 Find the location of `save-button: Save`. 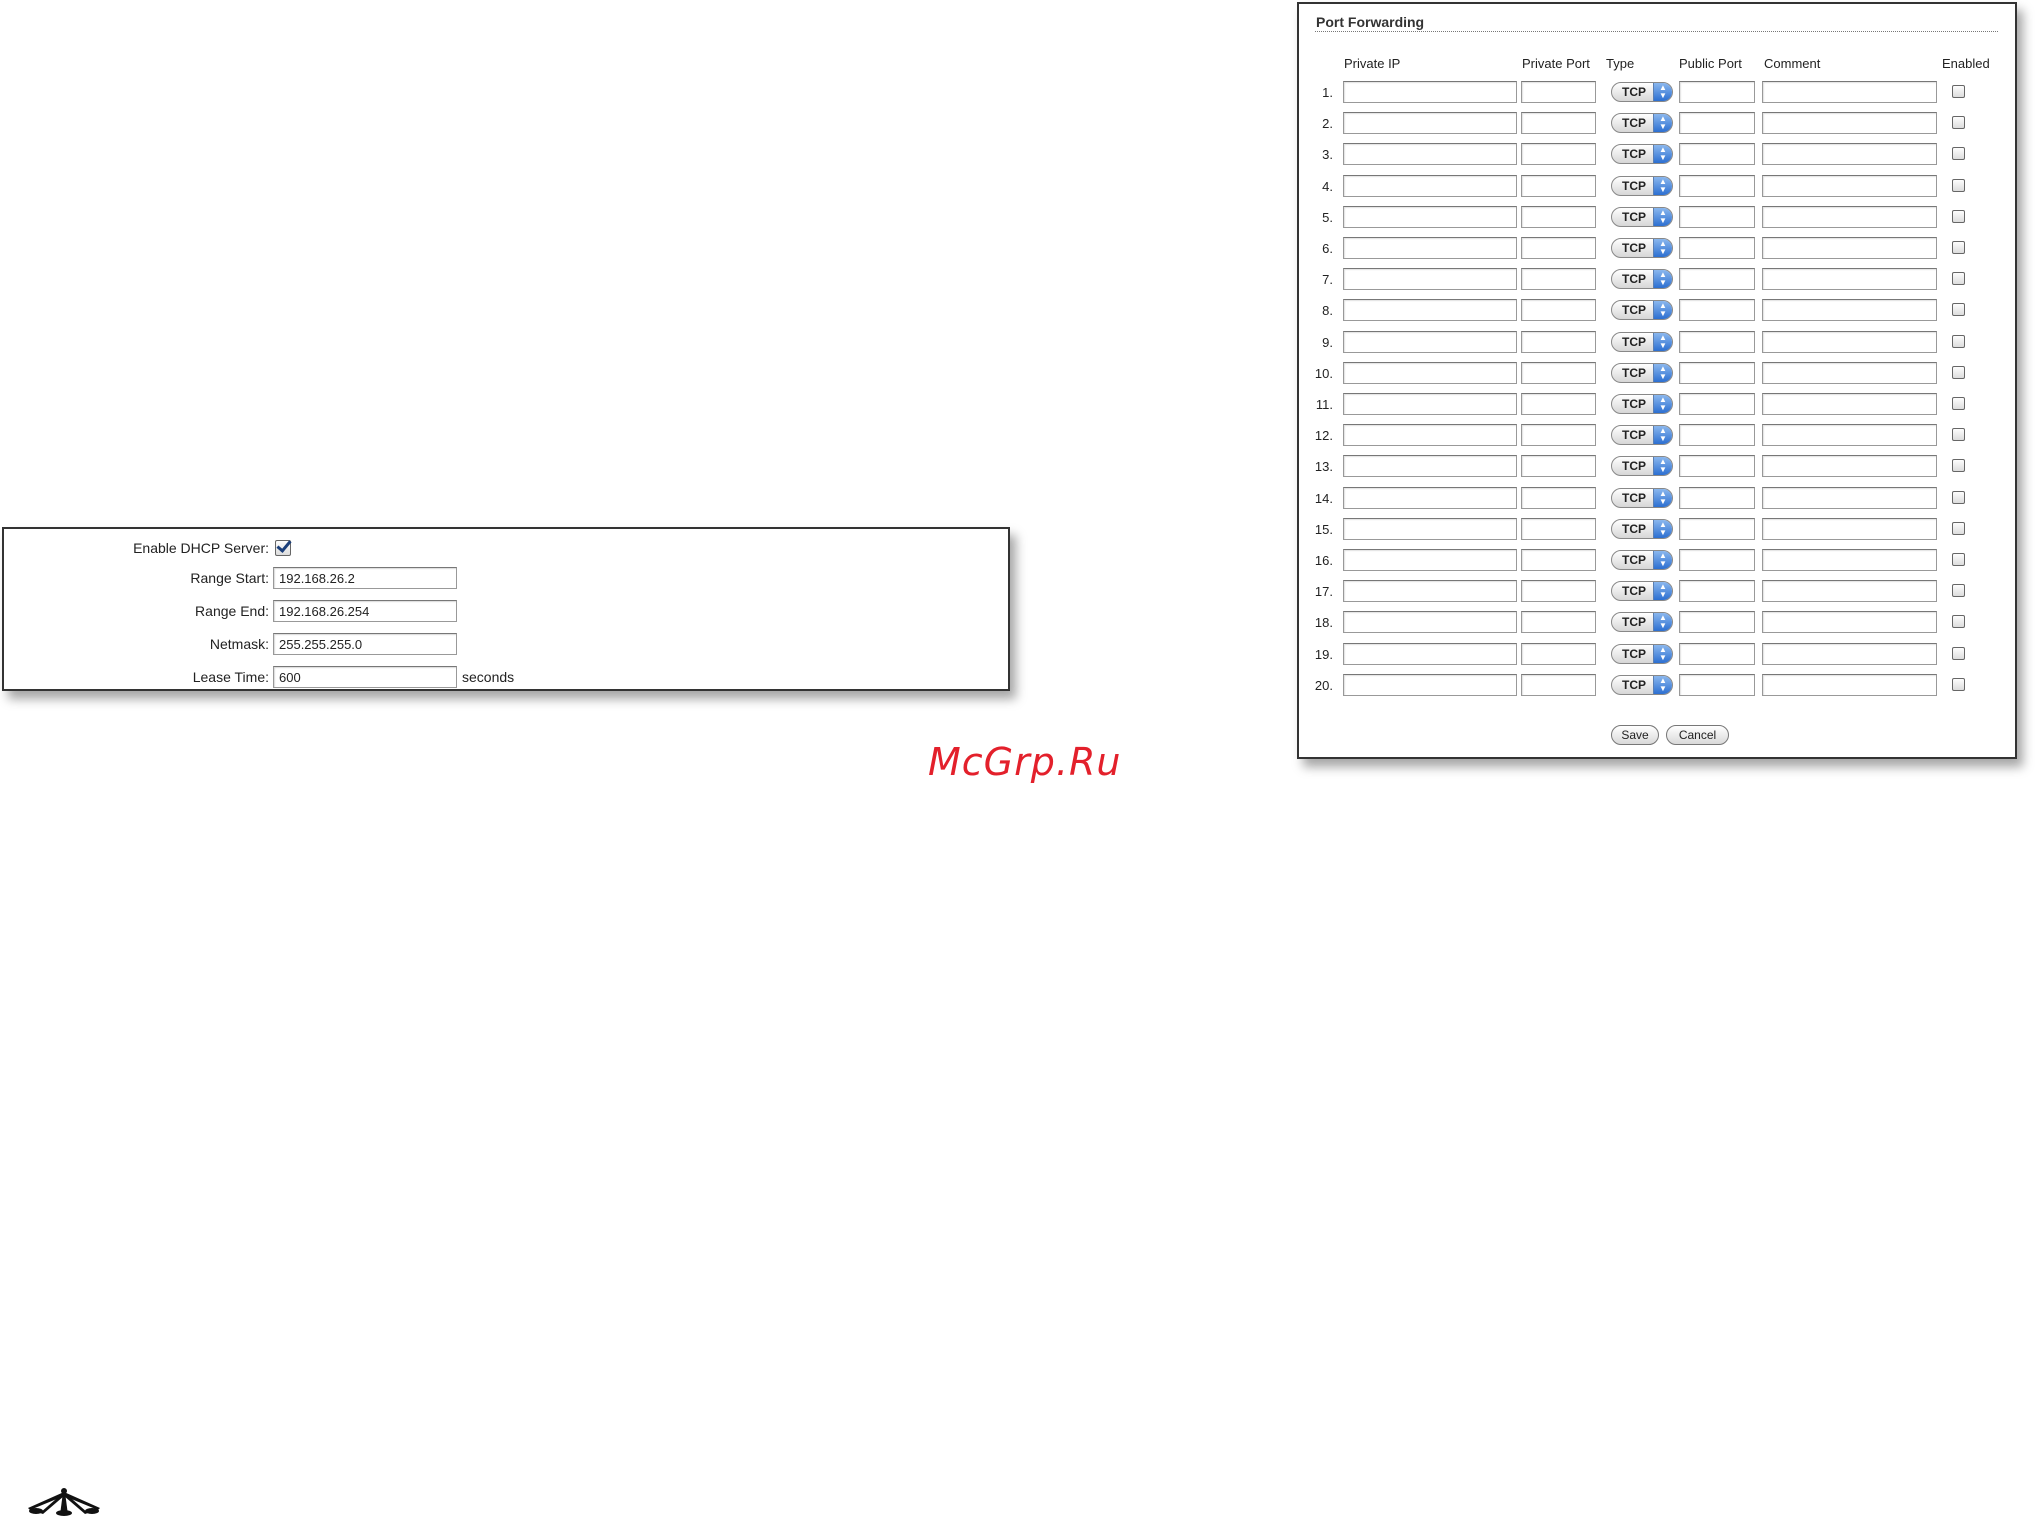

save-button: Save is located at coordinates (1635, 735).